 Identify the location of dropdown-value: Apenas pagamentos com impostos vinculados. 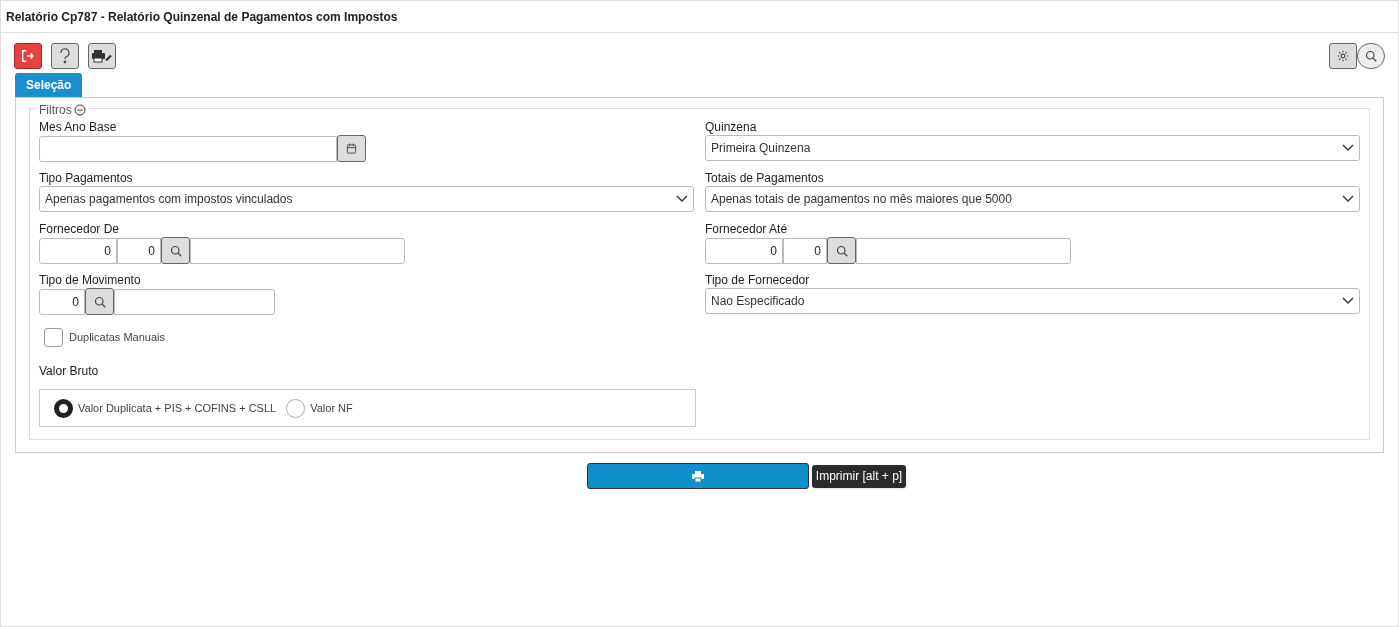
(169, 199).